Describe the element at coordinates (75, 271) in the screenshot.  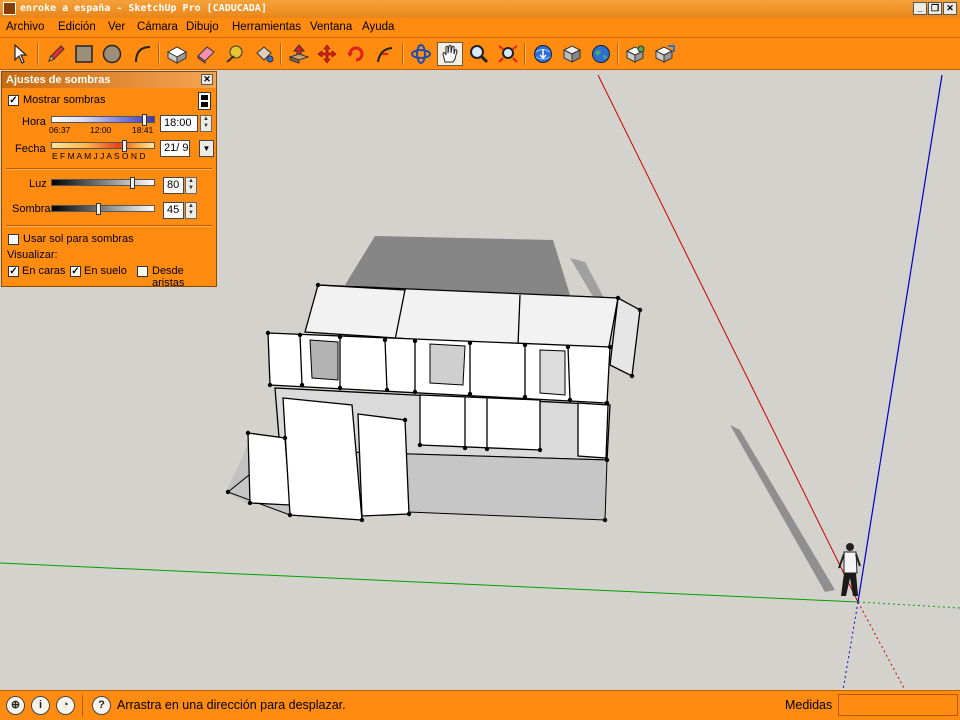
I see `on-ground-checkbox: ✓` at that location.